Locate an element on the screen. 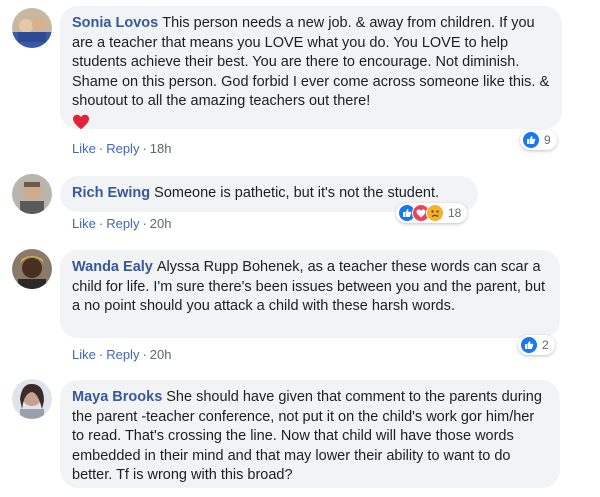  reaction-summary: 2 is located at coordinates (536, 345).